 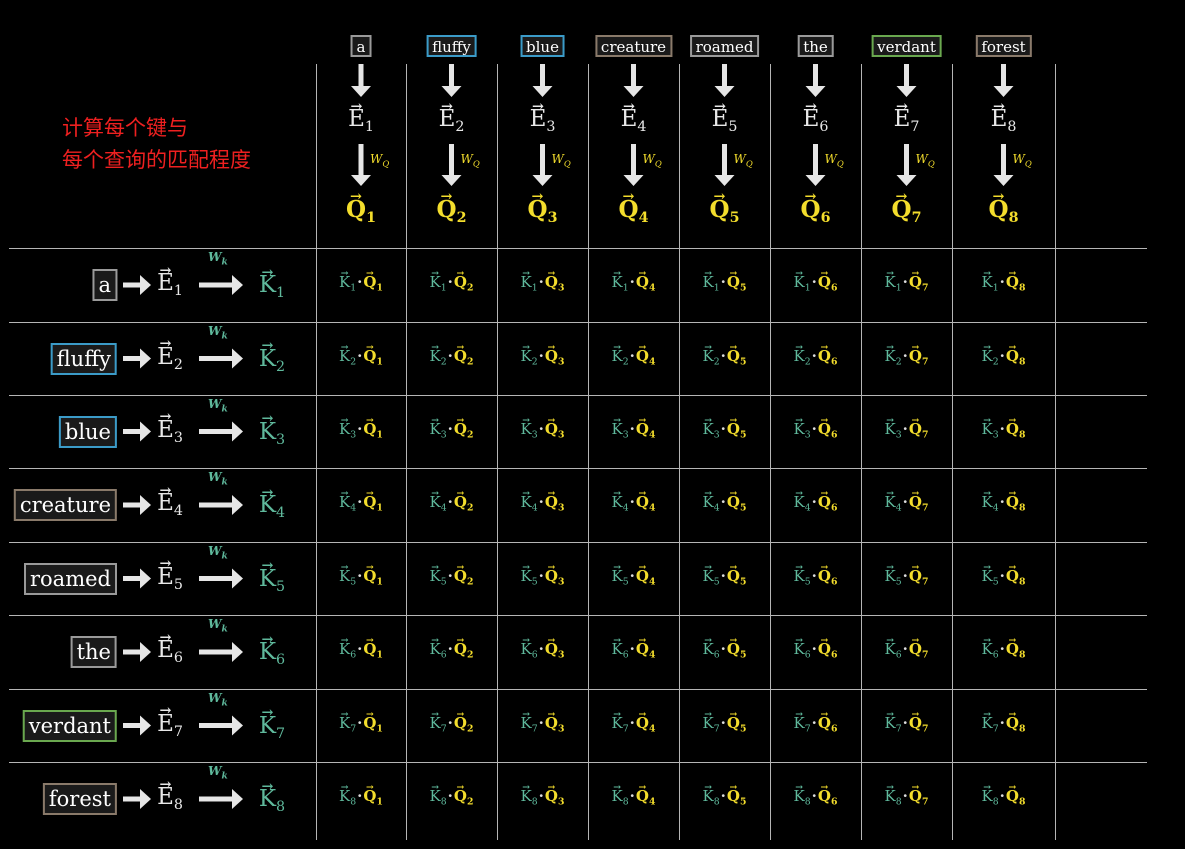 I want to click on column-token-label: the, so click(x=815, y=46).